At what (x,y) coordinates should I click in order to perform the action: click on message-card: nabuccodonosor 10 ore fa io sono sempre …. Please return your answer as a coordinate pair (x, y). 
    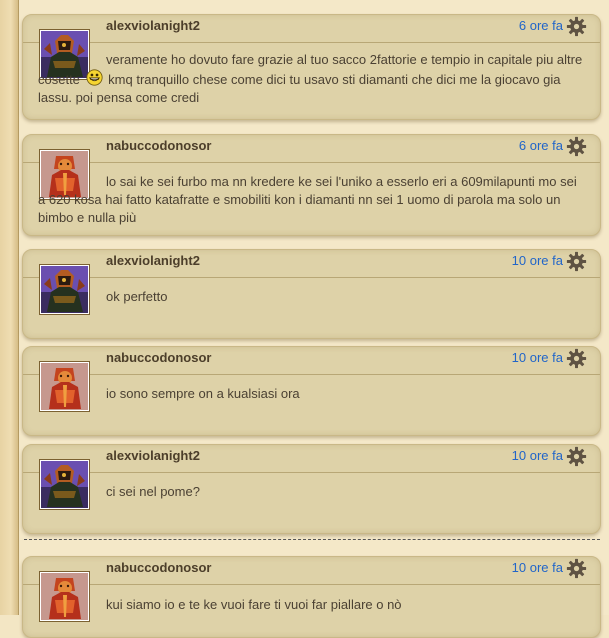
    Looking at the image, I should click on (311, 391).